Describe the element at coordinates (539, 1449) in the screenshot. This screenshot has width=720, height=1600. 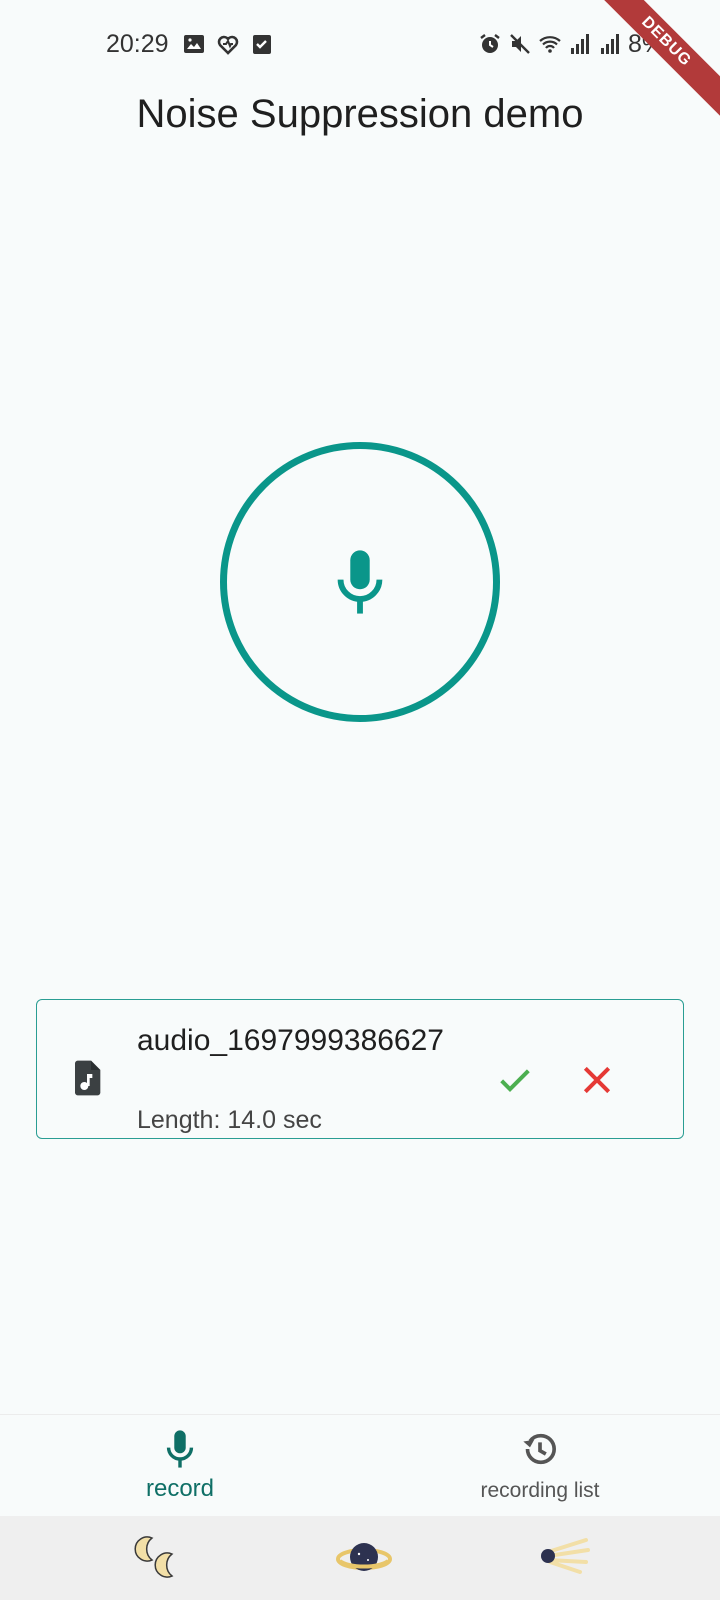
I see `history-icon` at that location.